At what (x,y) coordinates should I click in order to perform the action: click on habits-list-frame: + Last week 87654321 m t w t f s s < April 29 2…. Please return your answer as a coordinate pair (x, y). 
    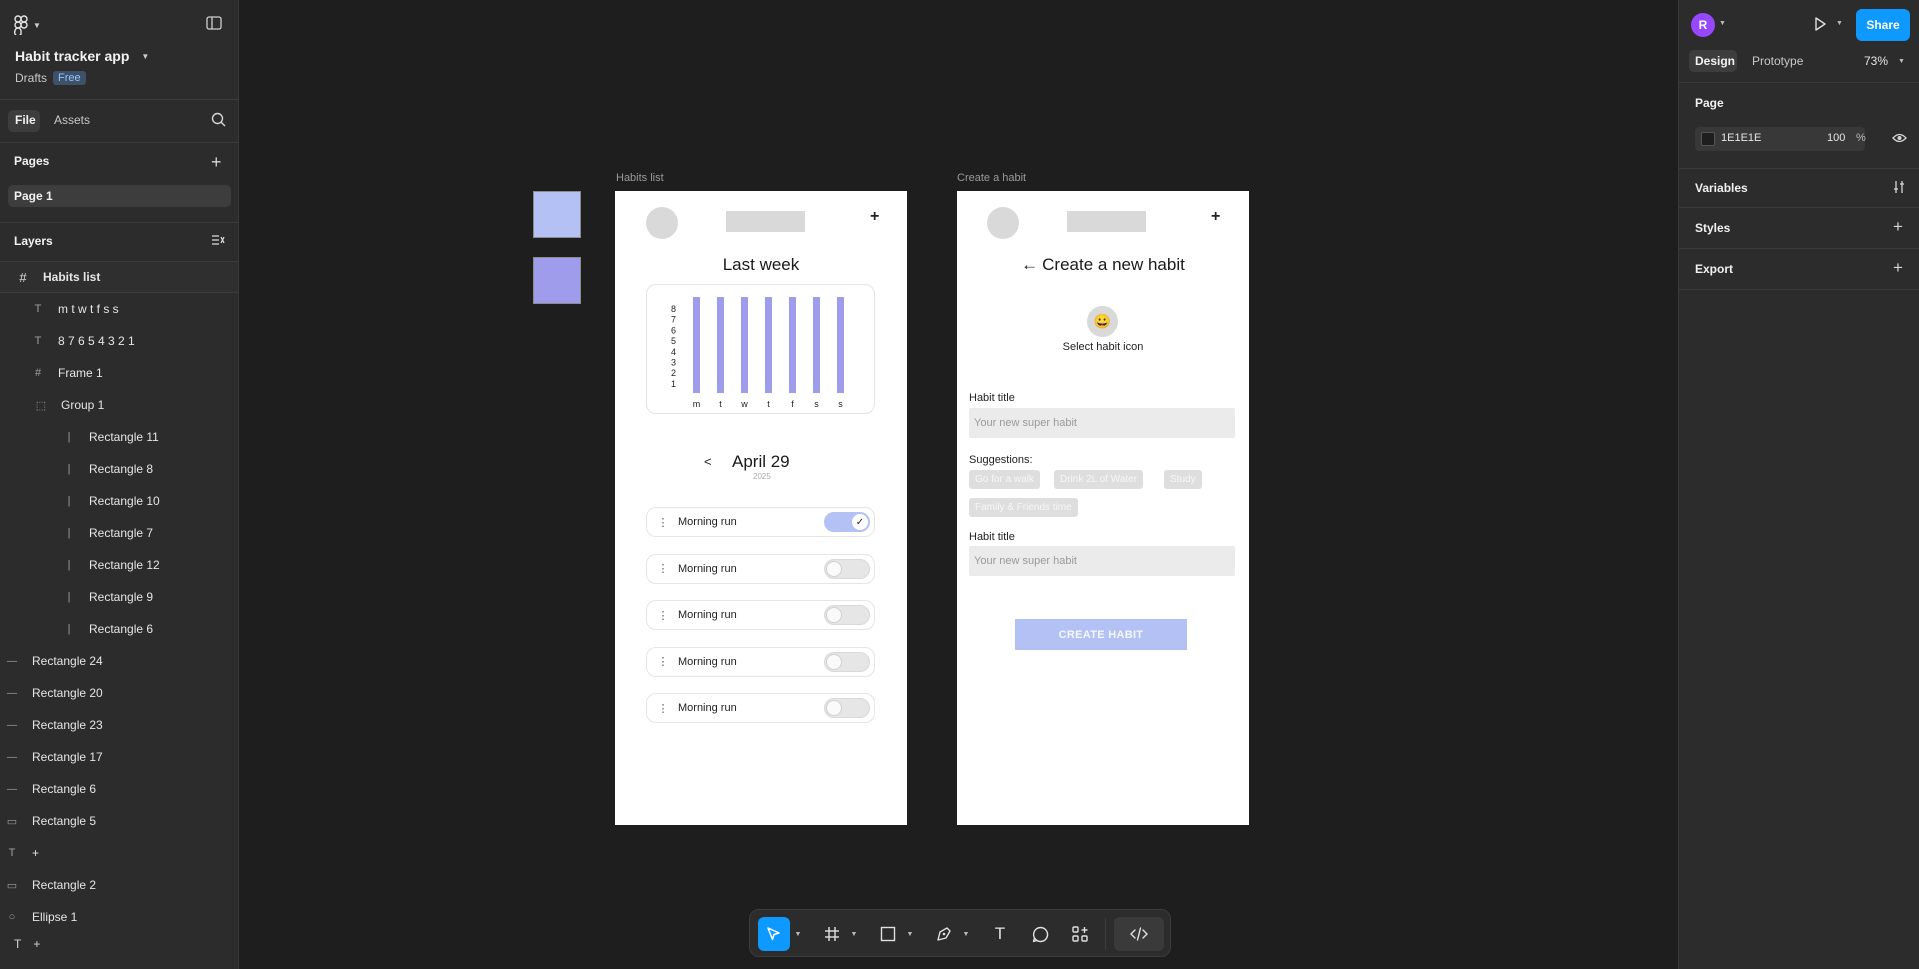
    Looking at the image, I should click on (761, 508).